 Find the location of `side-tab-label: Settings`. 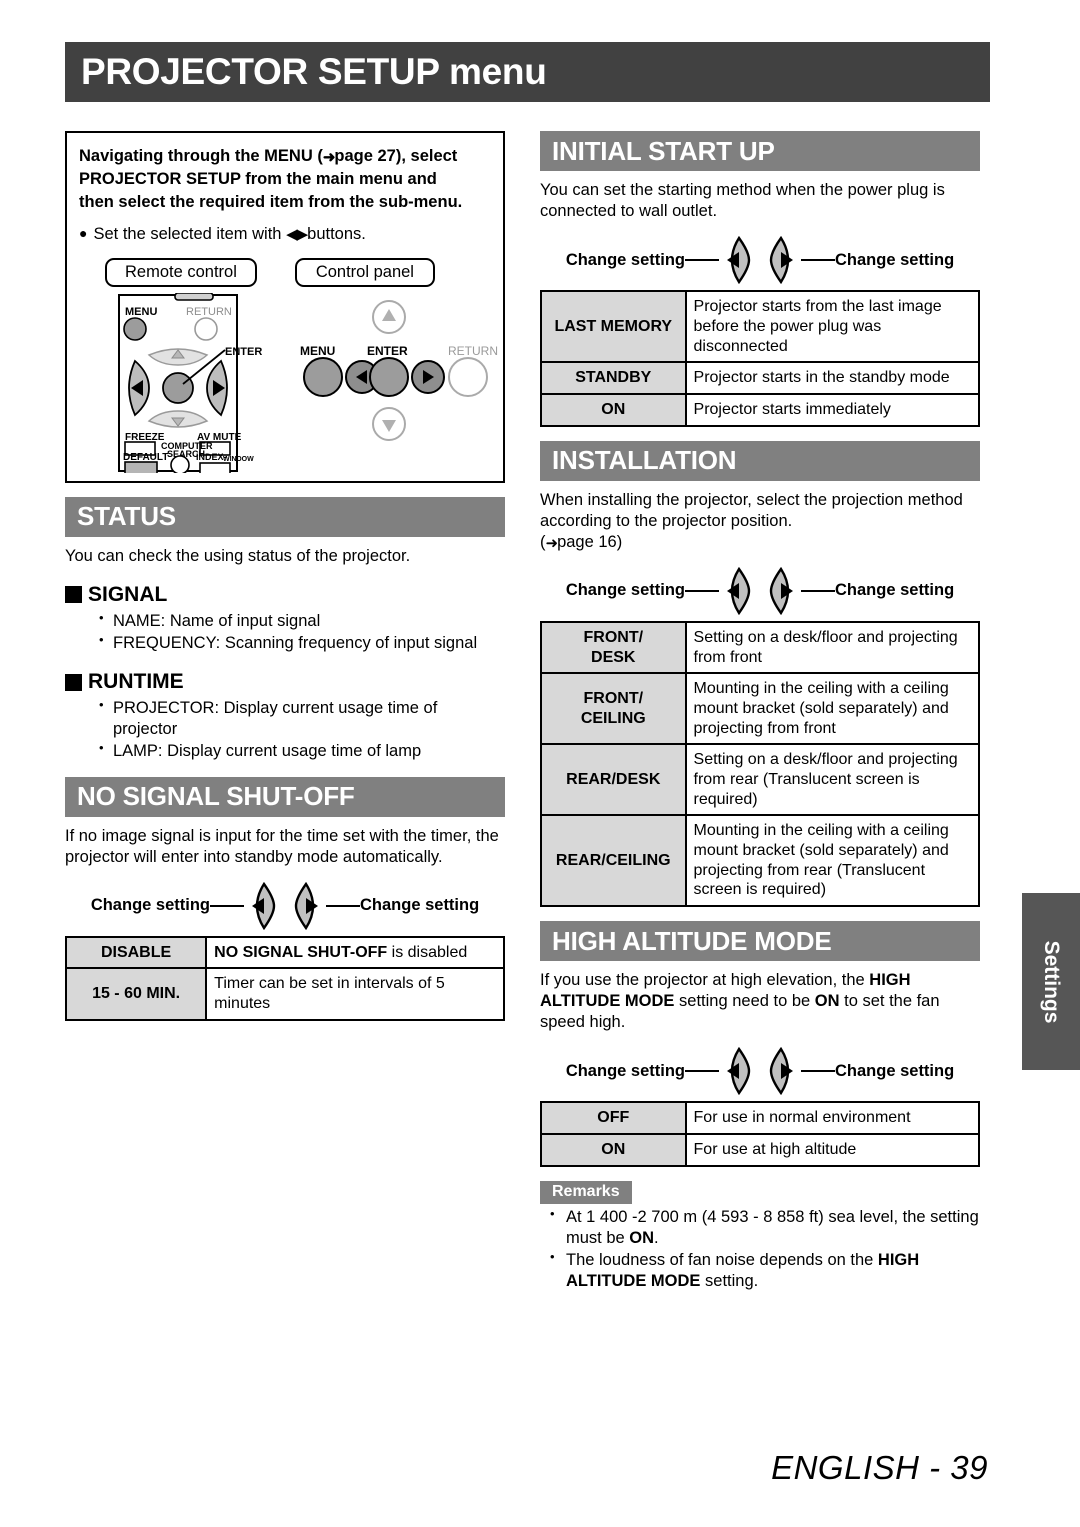

side-tab-label: Settings is located at coordinates (1051, 981).